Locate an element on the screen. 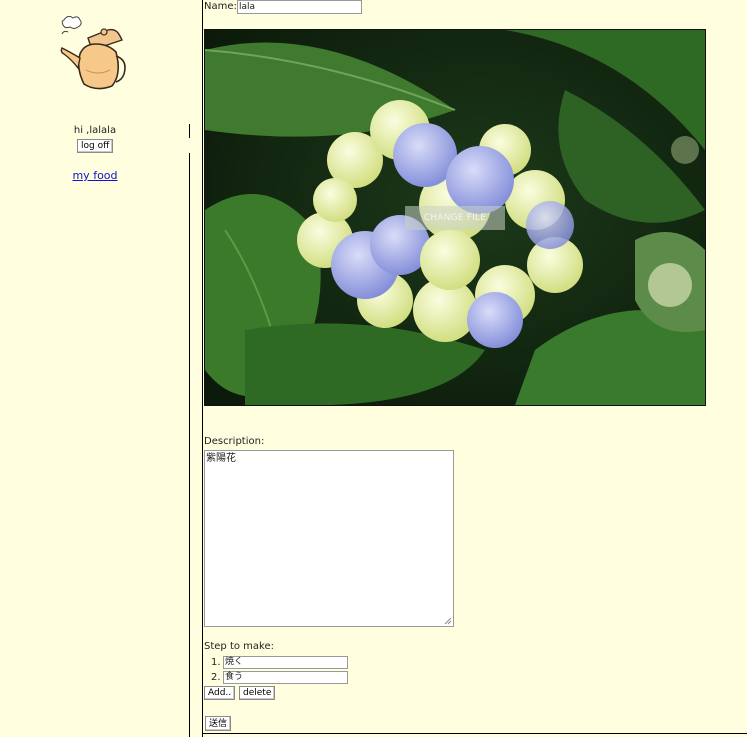 Image resolution: width=747 pixels, height=737 pixels. description-textarea: 紫陽花 is located at coordinates (329, 538).